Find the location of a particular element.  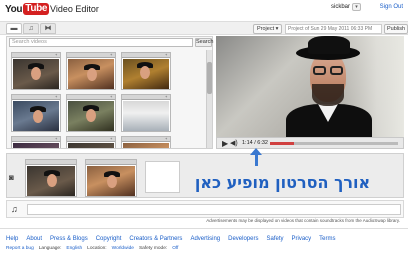

scrollbar-thumb is located at coordinates (209, 78).